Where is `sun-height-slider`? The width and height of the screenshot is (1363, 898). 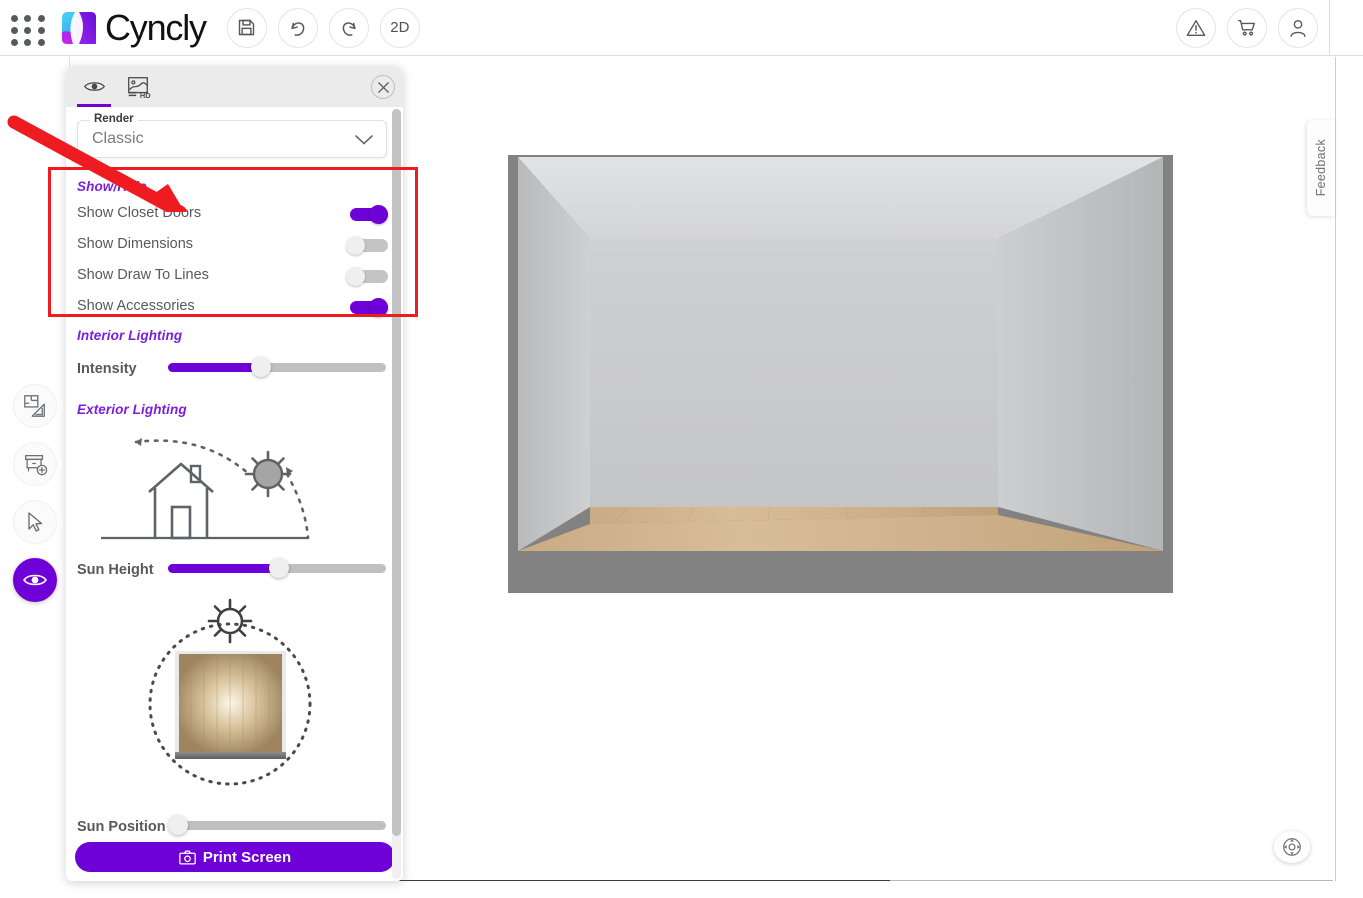 sun-height-slider is located at coordinates (277, 568).